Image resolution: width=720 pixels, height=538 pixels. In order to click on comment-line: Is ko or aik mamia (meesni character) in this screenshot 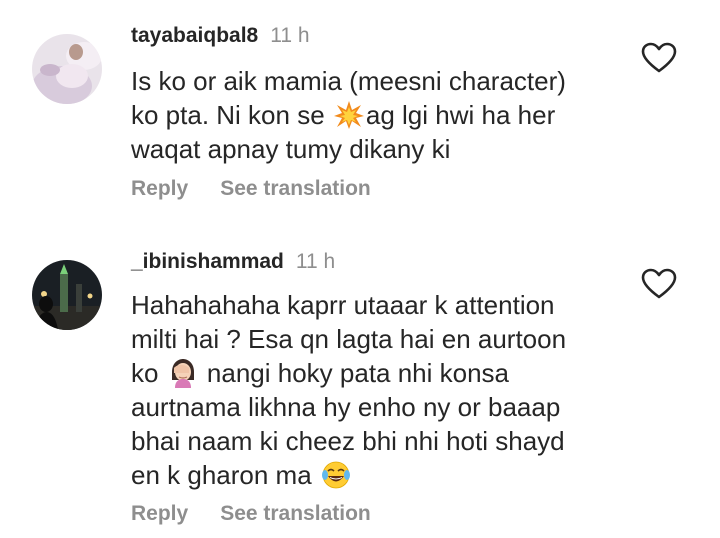, I will do `click(348, 81)`.